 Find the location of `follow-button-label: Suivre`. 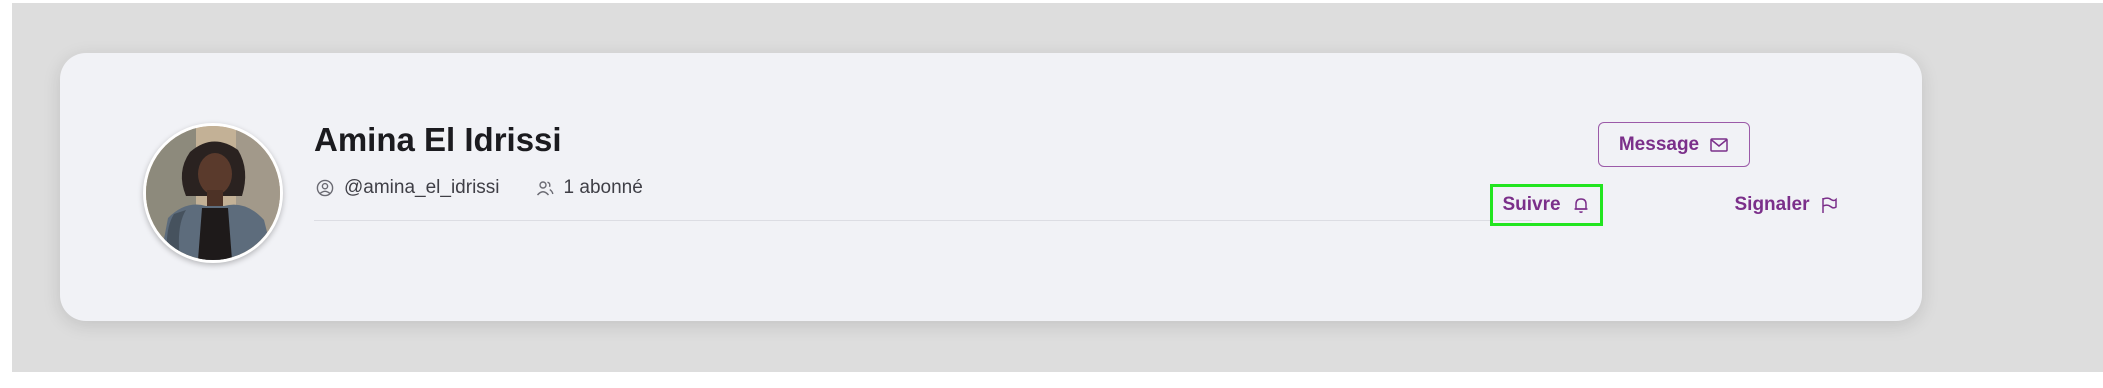

follow-button-label: Suivre is located at coordinates (1531, 204).